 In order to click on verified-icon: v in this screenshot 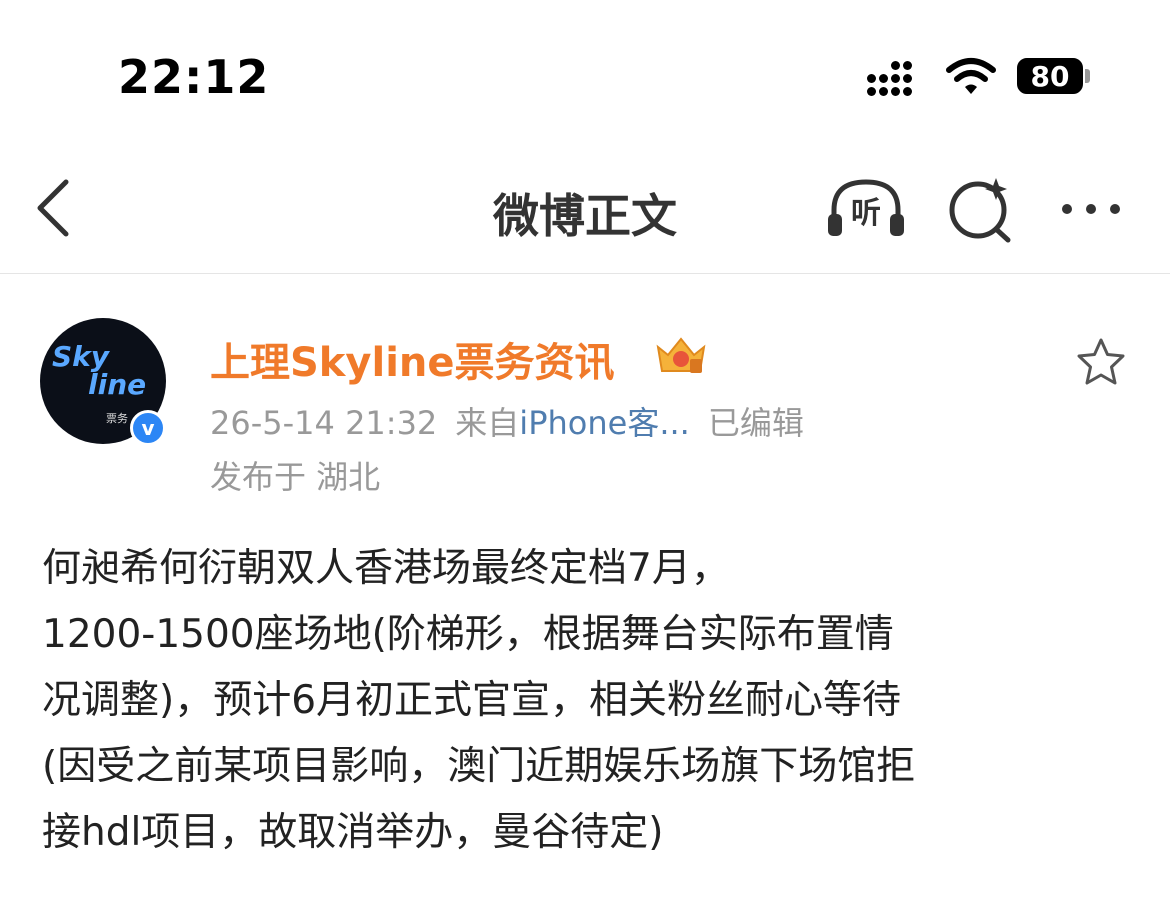, I will do `click(148, 428)`.